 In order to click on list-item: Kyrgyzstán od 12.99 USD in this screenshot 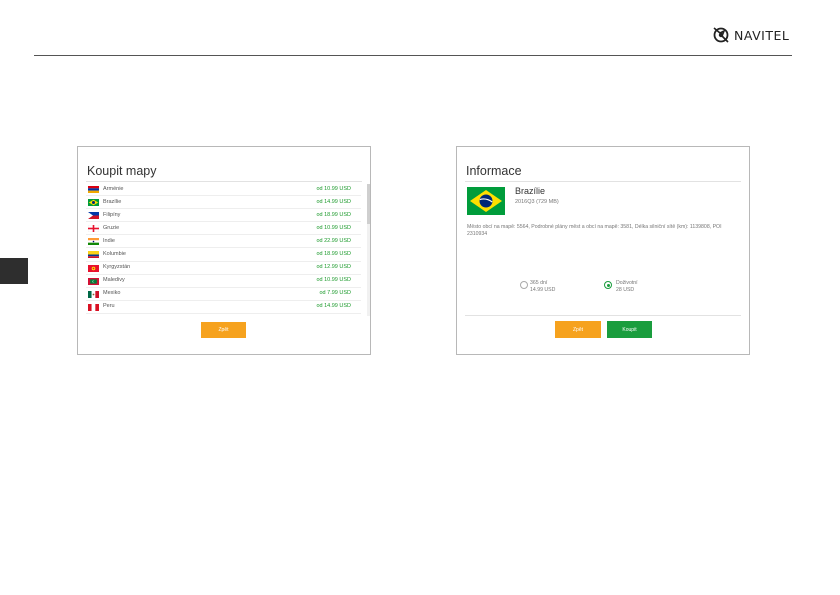, I will do `click(223, 268)`.